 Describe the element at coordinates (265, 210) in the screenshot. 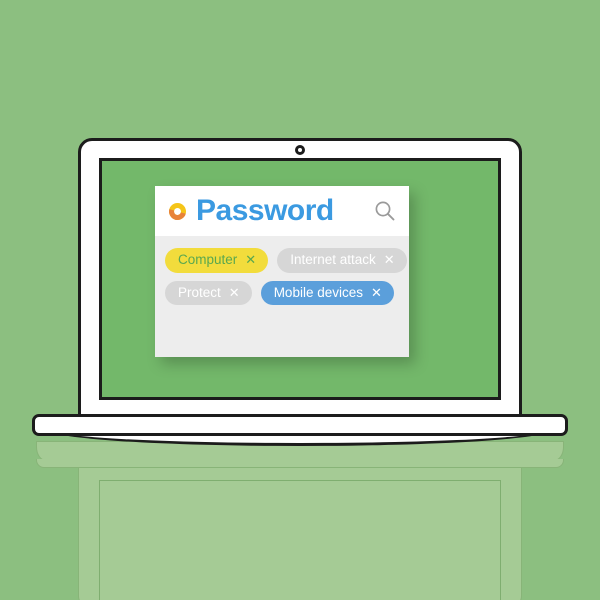

I see `search-title: Password` at that location.